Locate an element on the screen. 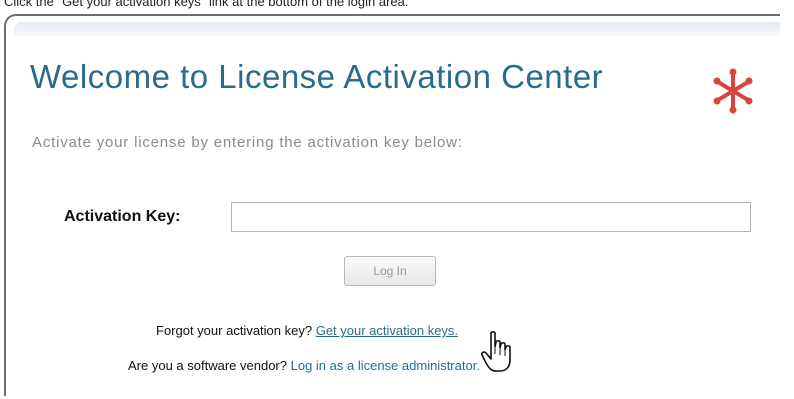  vendor-text: Are you a software vendor? is located at coordinates (207, 365).